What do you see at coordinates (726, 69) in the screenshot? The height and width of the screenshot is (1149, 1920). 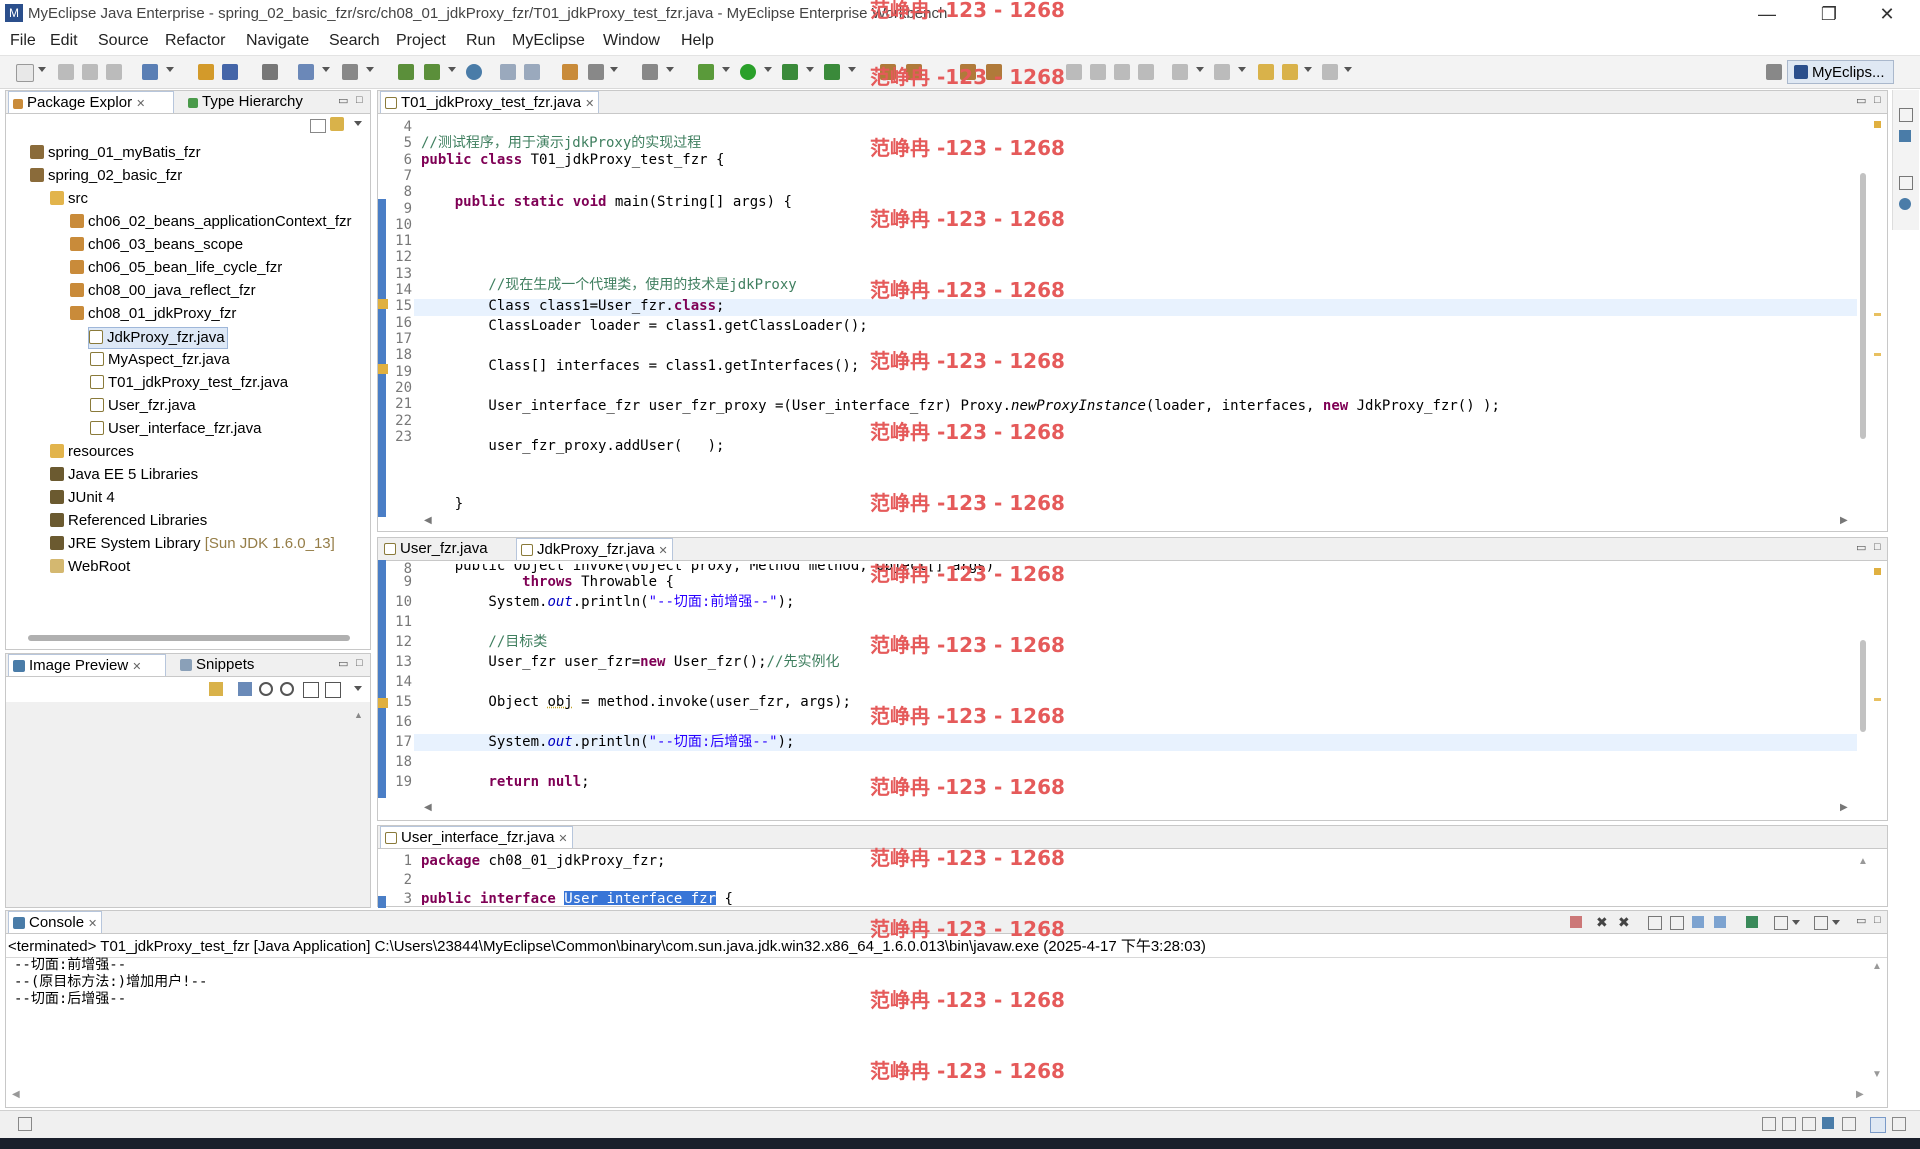 I see `debug-run-dropdown-icon` at bounding box center [726, 69].